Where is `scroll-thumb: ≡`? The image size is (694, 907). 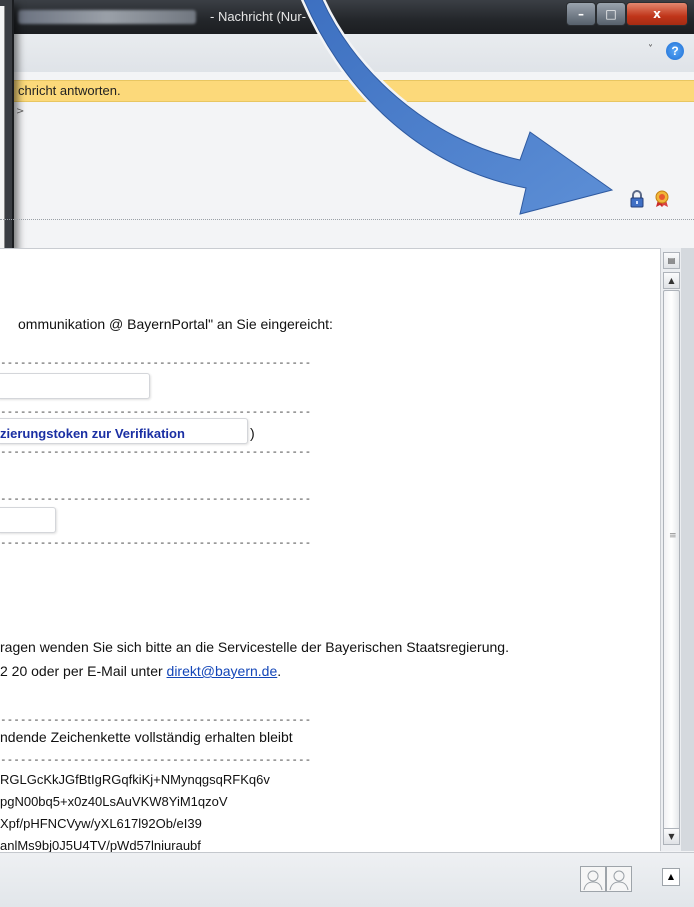
scroll-thumb: ≡ is located at coordinates (671, 561).